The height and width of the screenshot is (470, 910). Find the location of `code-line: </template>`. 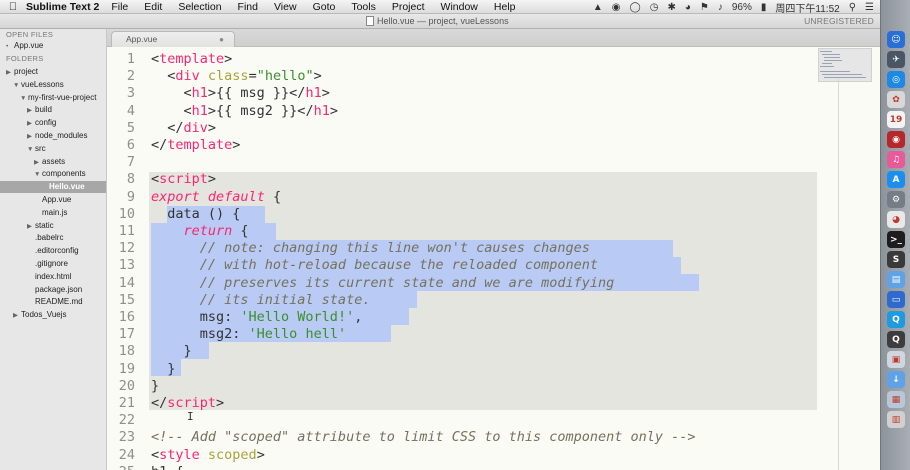

code-line: </template> is located at coordinates (195, 145).